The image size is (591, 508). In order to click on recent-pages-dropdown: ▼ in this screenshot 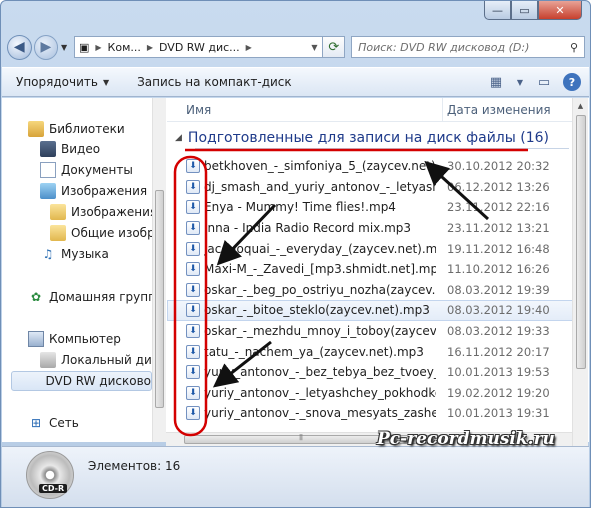, I will do `click(64, 47)`.